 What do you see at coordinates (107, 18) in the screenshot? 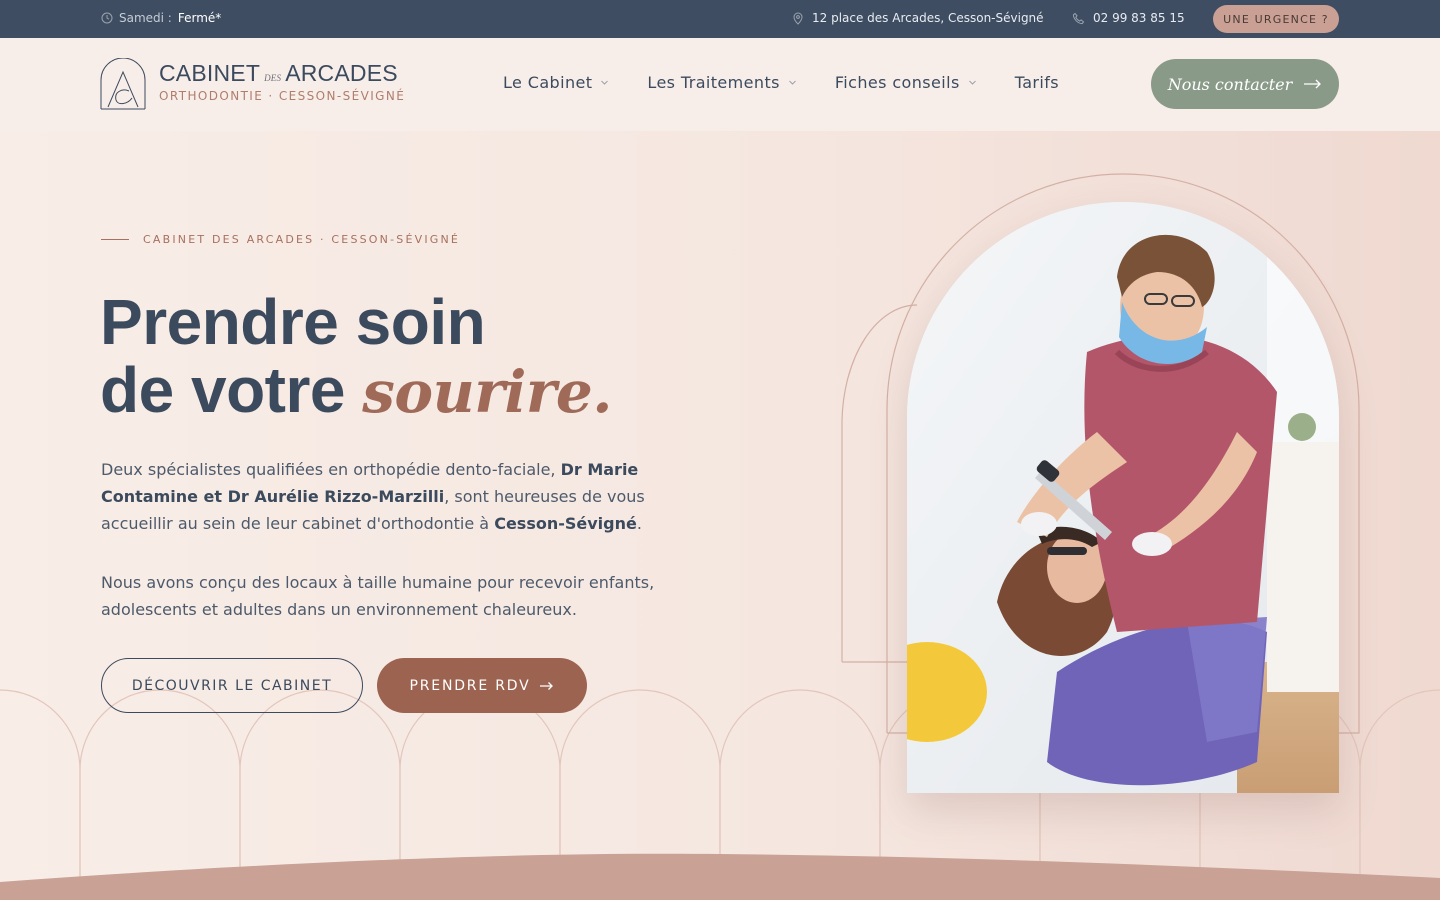
I see `clock-icon` at bounding box center [107, 18].